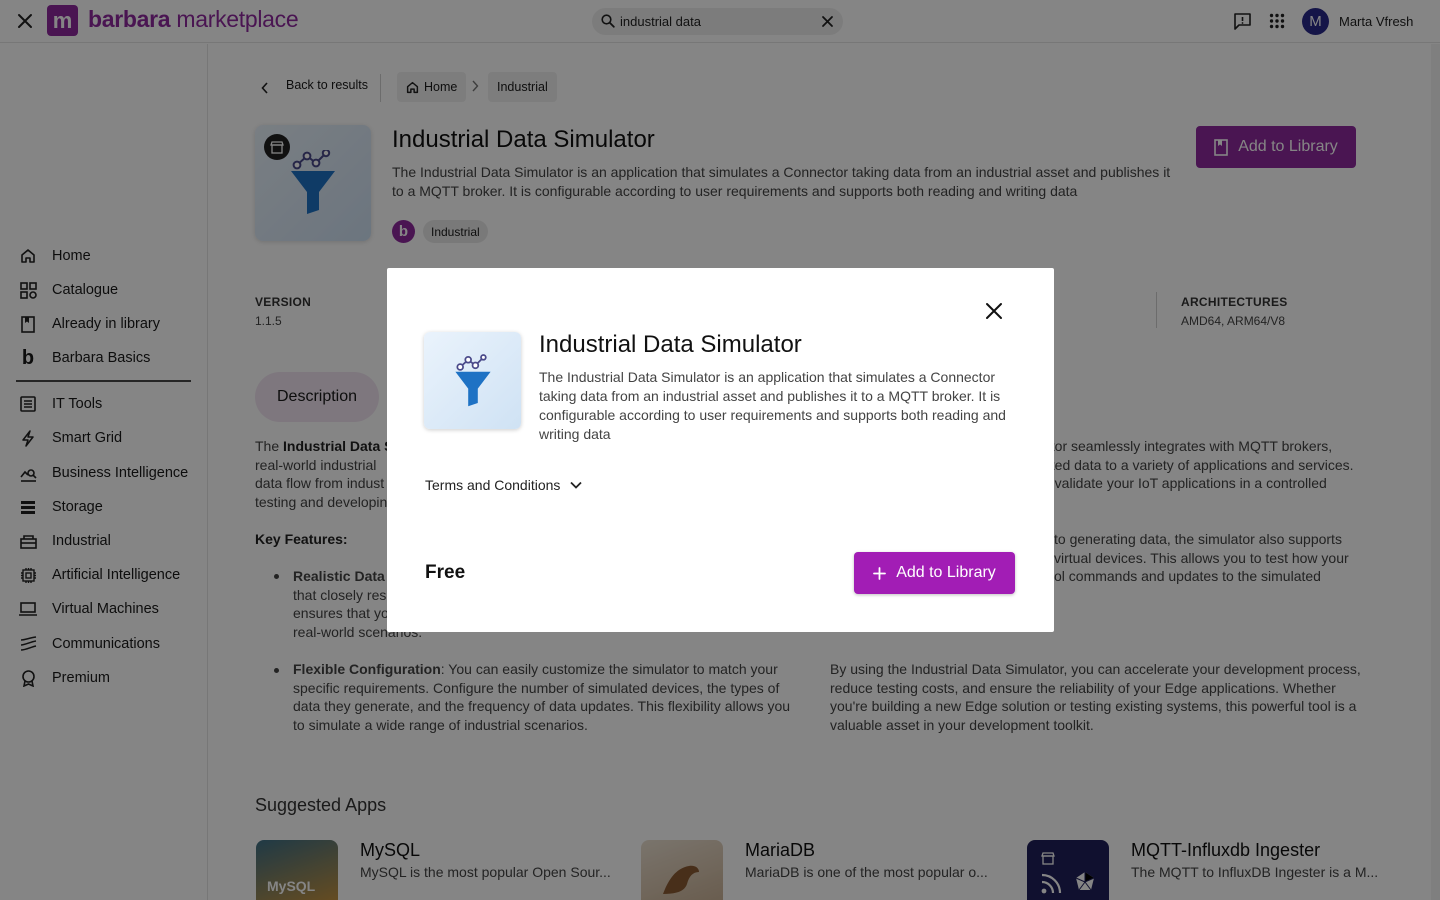 The image size is (1440, 900). Describe the element at coordinates (880, 573) in the screenshot. I see `plus-icon` at that location.